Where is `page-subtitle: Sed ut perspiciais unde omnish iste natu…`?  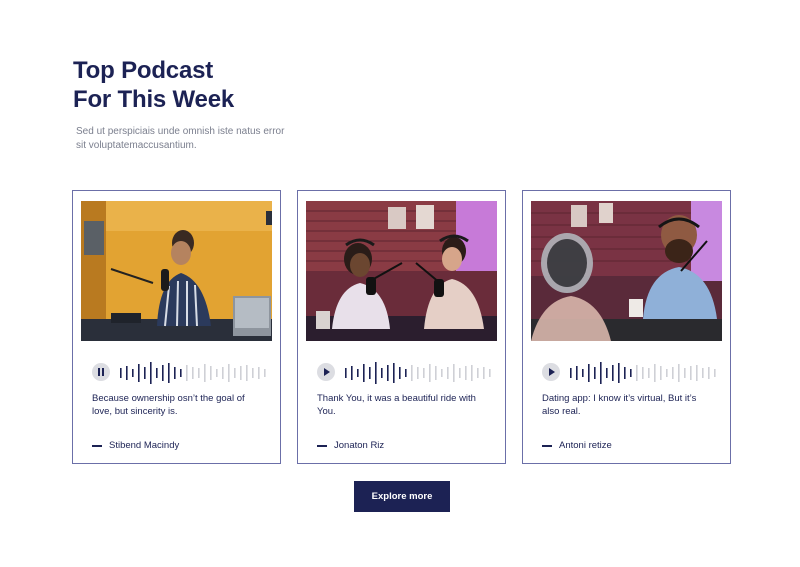 page-subtitle: Sed ut perspiciais unde omnish iste natu… is located at coordinates (180, 138).